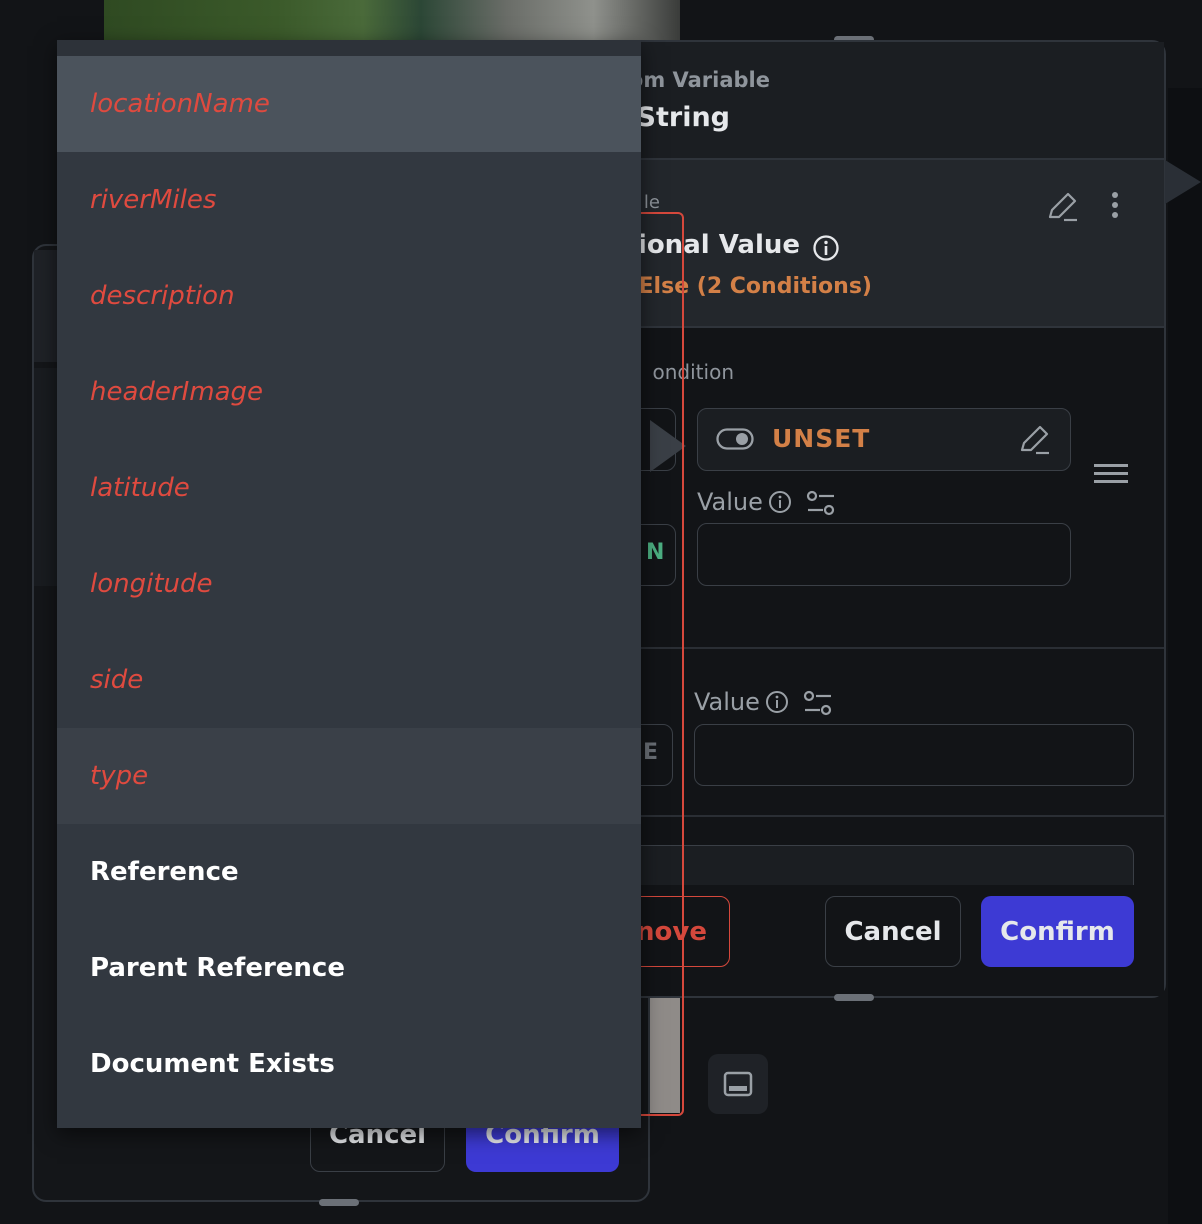 Image resolution: width=1202 pixels, height=1224 pixels. I want to click on cancel-button: Cancel, so click(893, 931).